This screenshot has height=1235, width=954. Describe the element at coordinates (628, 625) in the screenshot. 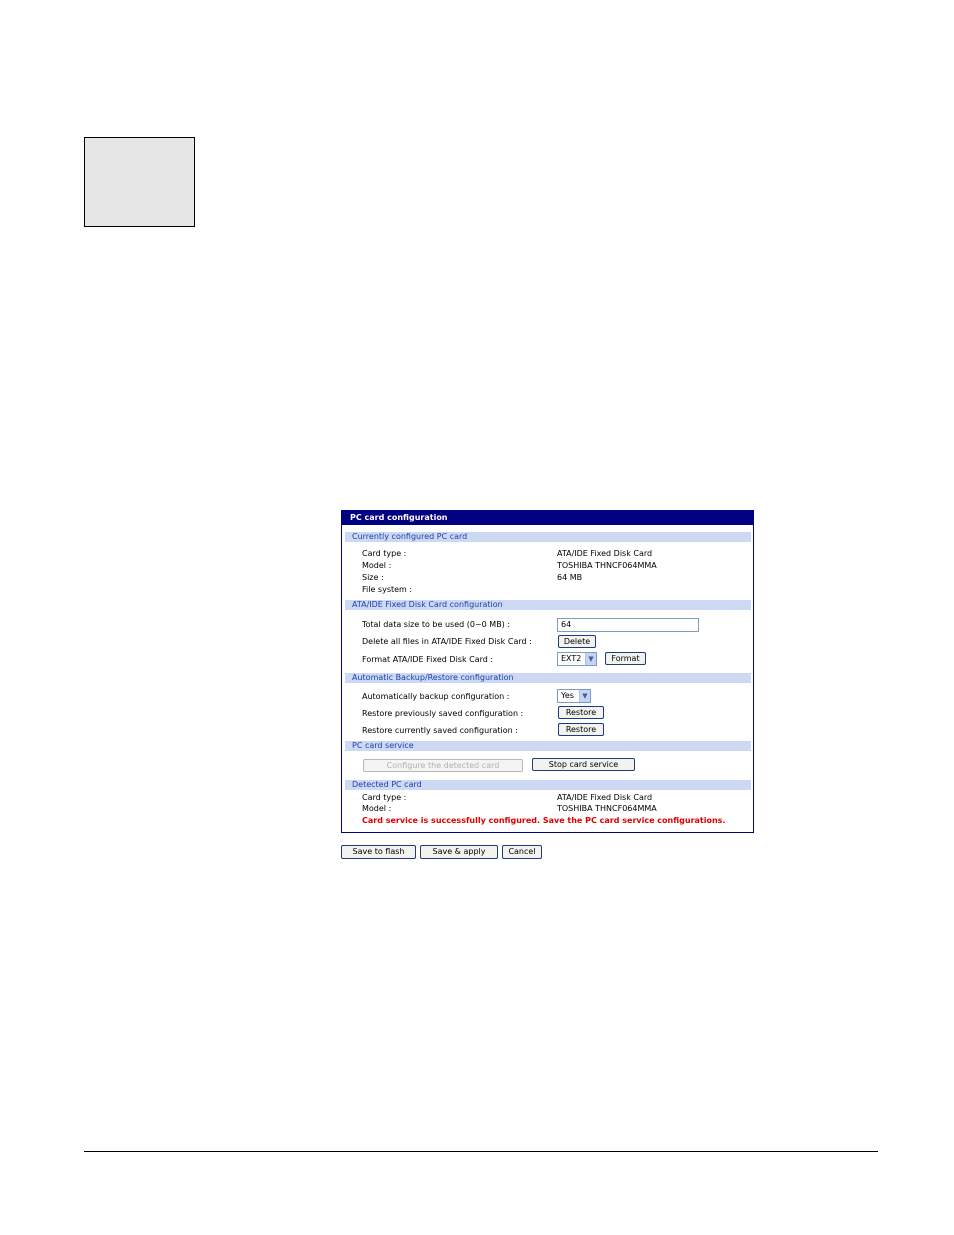

I see `total-size-input: 64` at that location.